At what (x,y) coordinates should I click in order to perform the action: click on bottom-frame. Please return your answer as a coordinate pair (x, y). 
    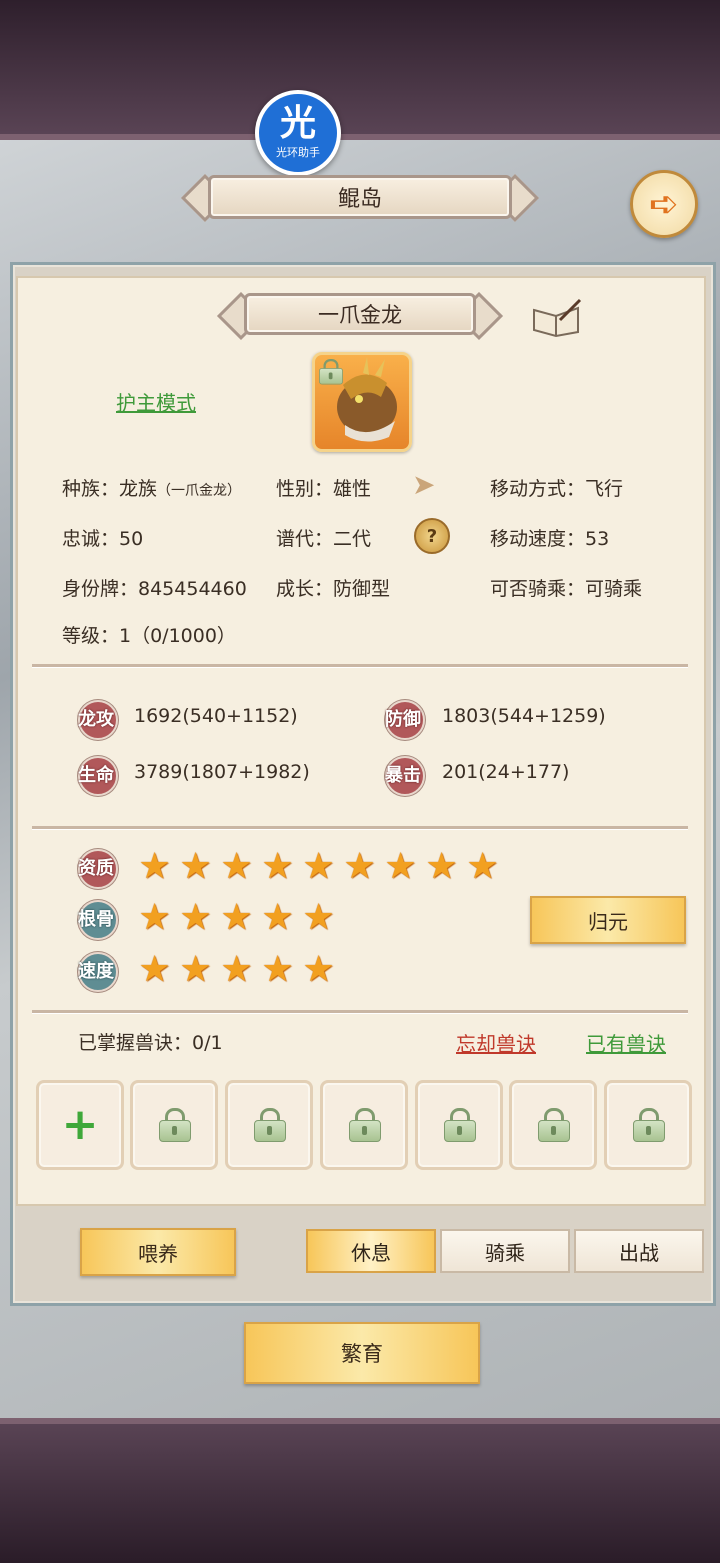
    Looking at the image, I should click on (360, 1490).